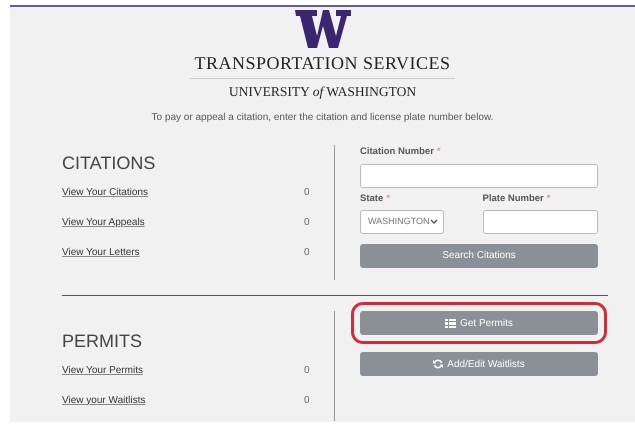  What do you see at coordinates (513, 198) in the screenshot?
I see `field-label: Plate Number` at bounding box center [513, 198].